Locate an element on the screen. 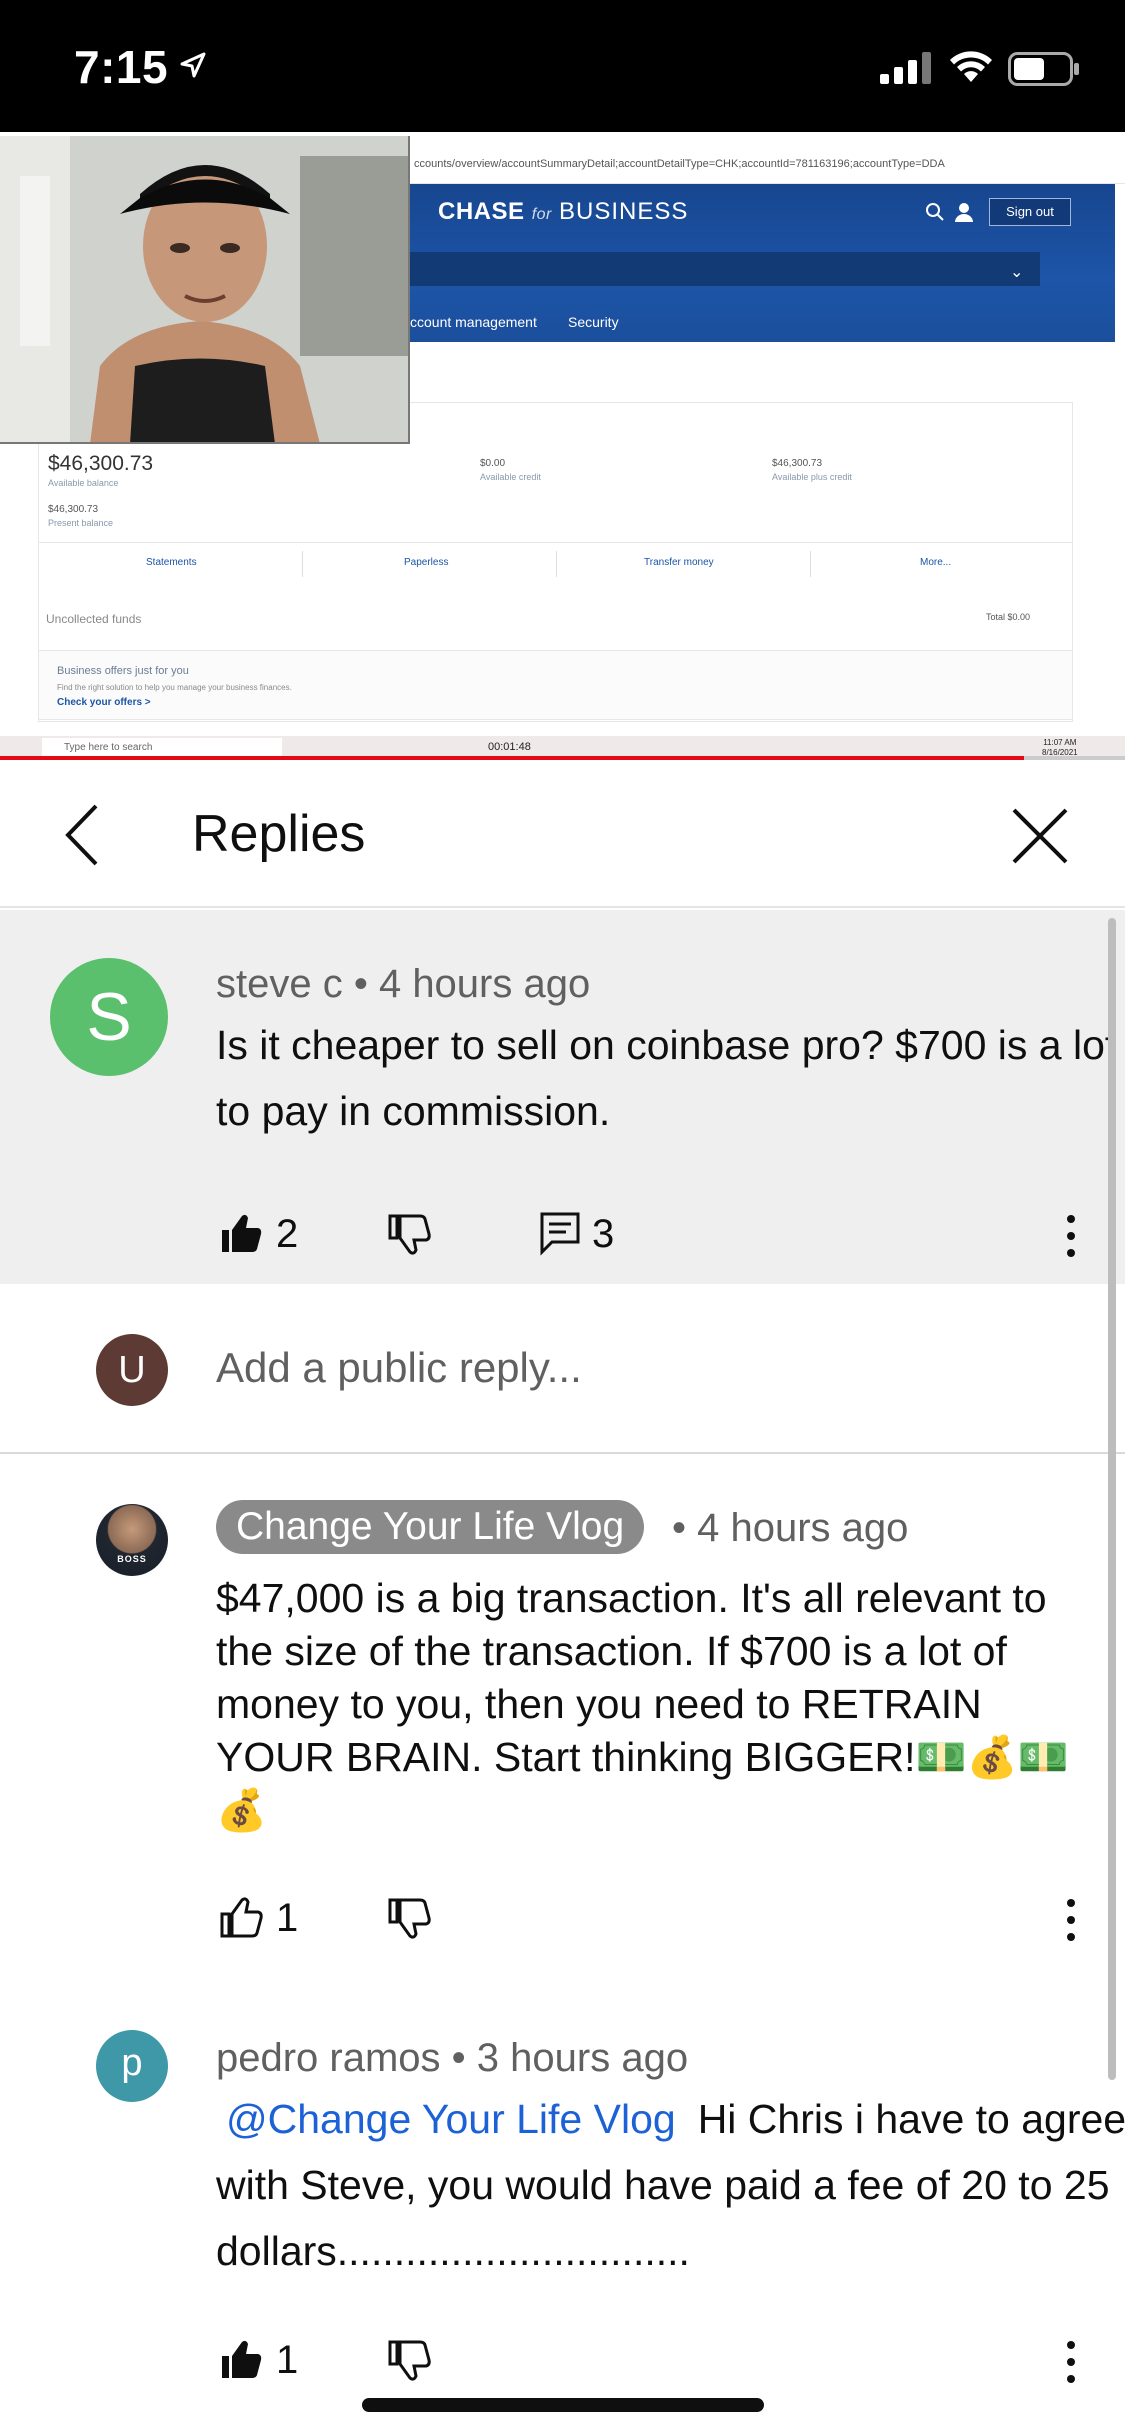 This screenshot has width=1125, height=2436. reply-count: 3 is located at coordinates (603, 1234).